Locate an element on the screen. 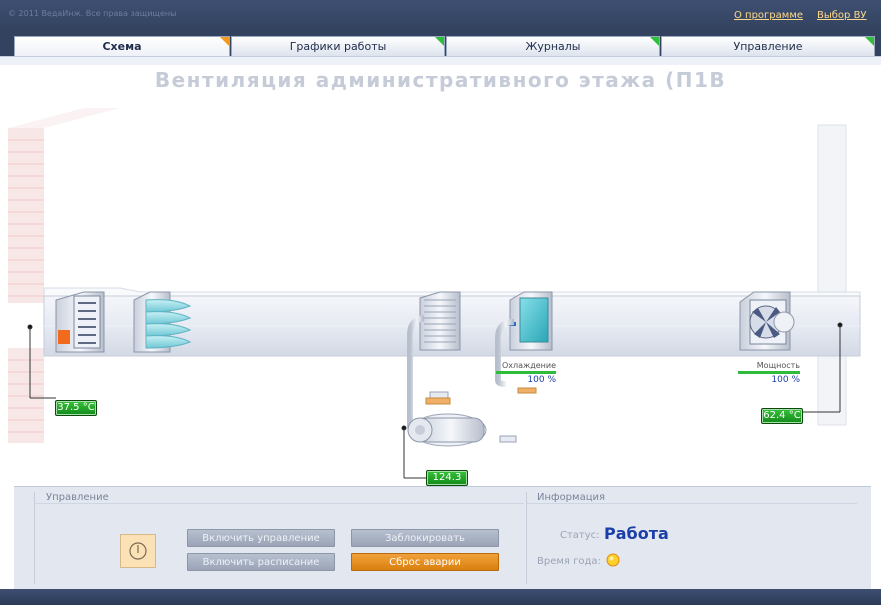 The width and height of the screenshot is (881, 605). about-link: О программе is located at coordinates (768, 15).